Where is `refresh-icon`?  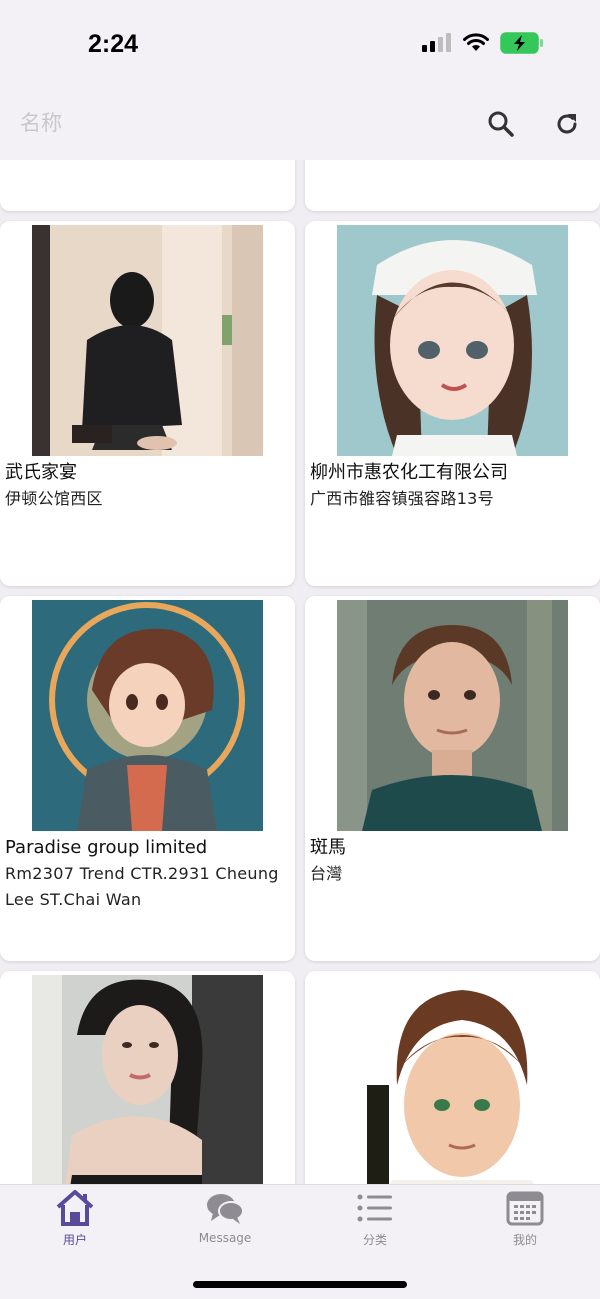
refresh-icon is located at coordinates (567, 124).